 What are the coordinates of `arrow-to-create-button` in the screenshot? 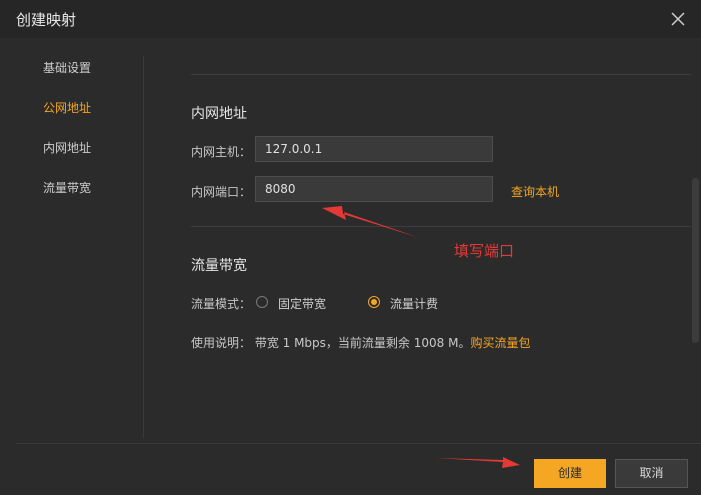 It's located at (478, 462).